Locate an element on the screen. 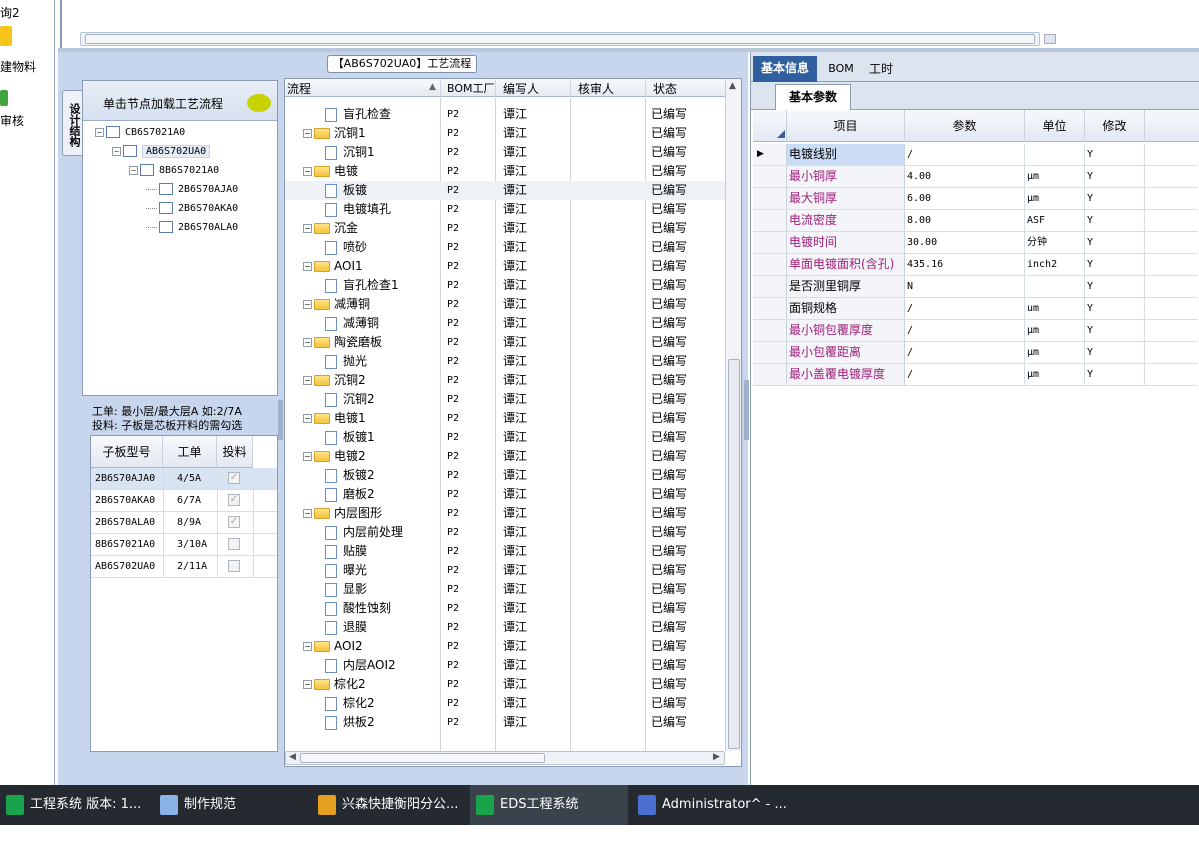 This screenshot has height=865, width=1199. col-header-flow: 流程 is located at coordinates (299, 88).